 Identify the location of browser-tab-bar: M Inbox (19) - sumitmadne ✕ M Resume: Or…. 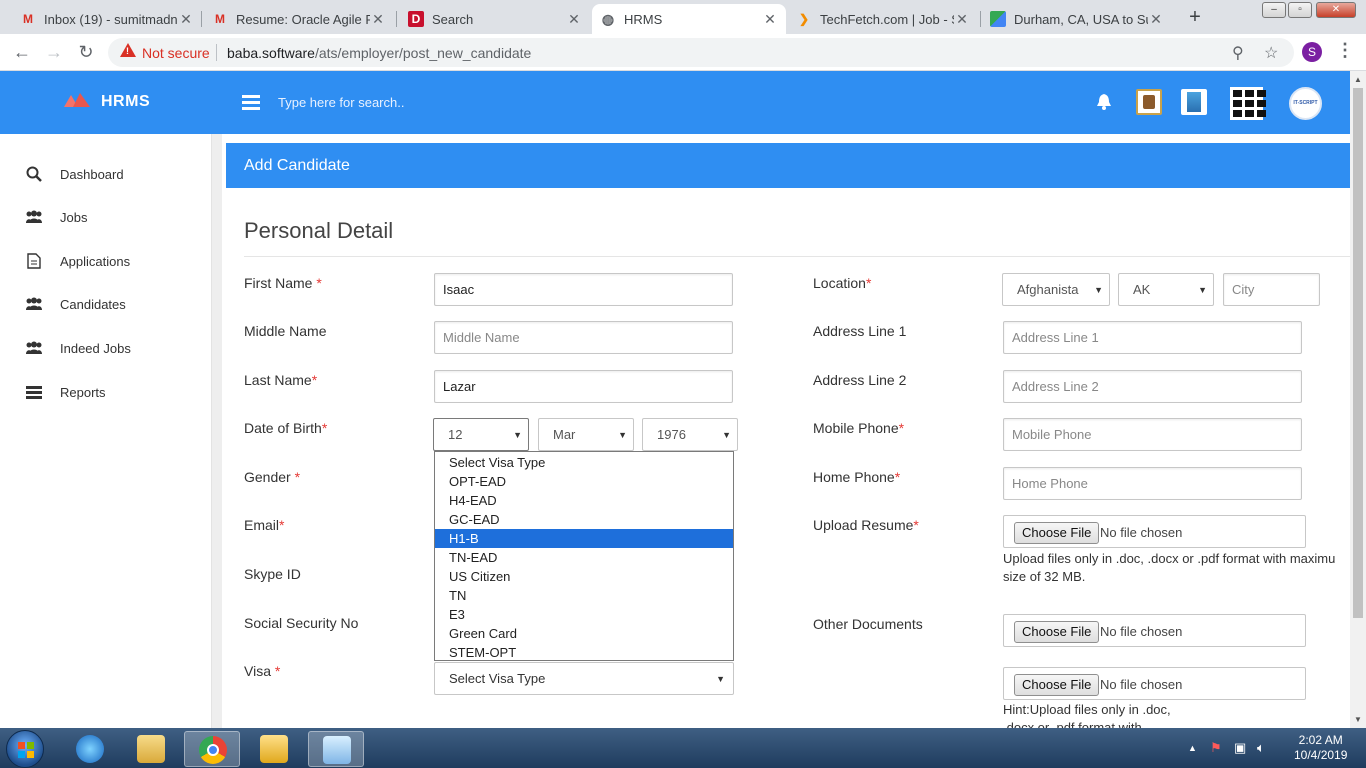
(683, 17).